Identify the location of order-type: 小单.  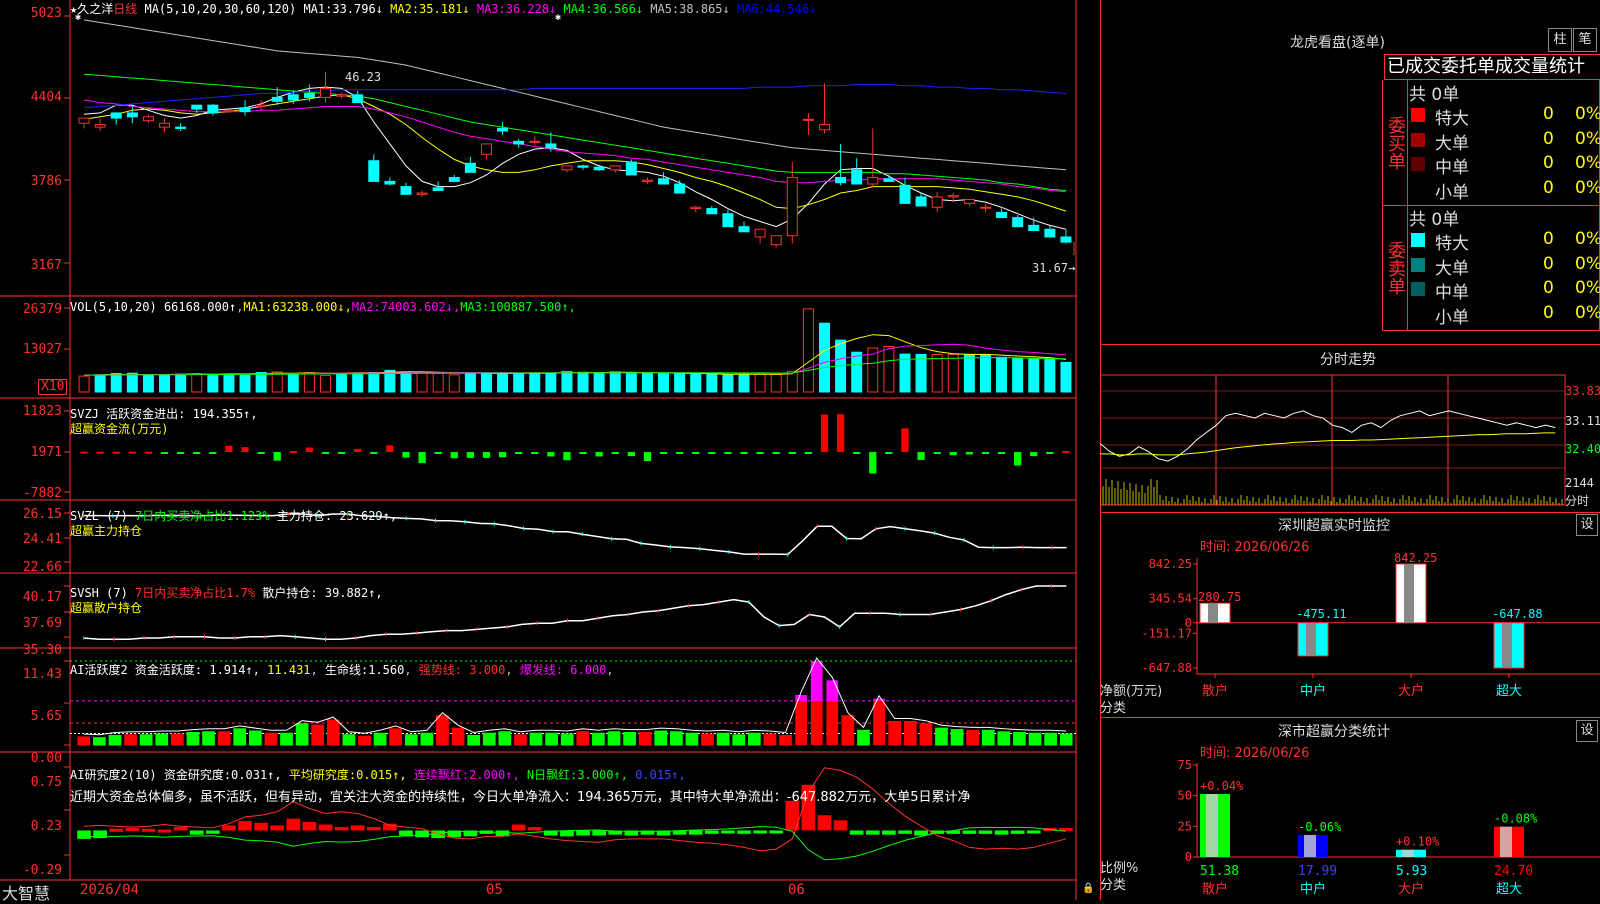
(1452, 317).